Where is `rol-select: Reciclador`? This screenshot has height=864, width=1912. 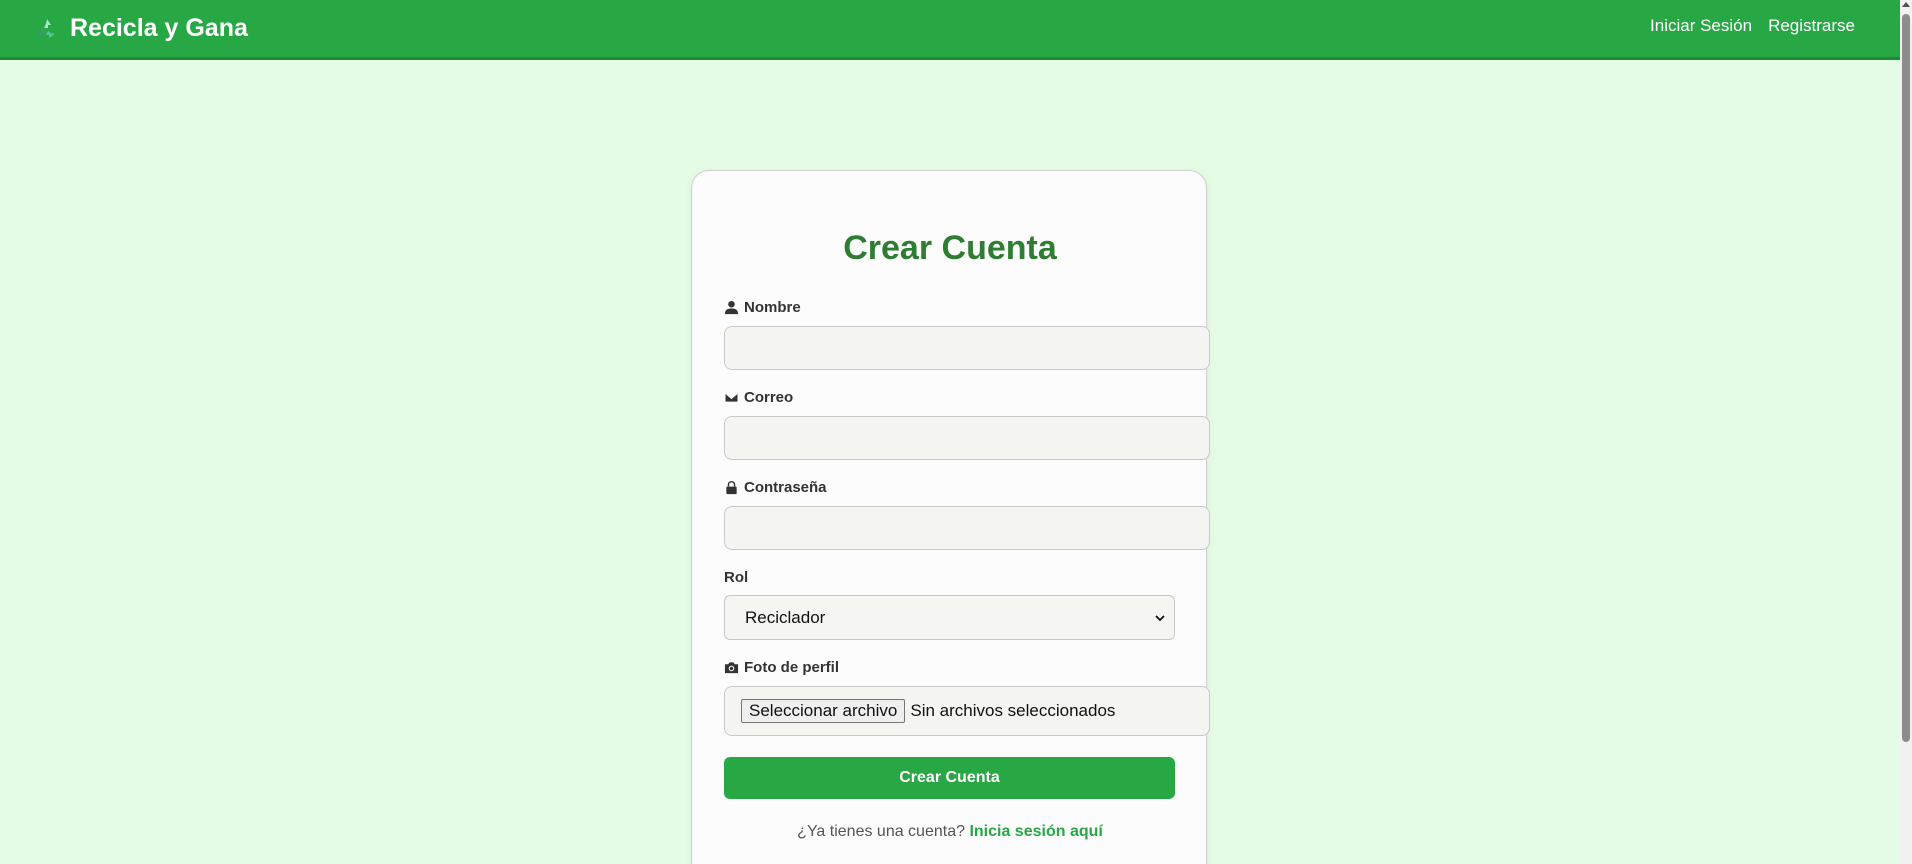 rol-select: Reciclador is located at coordinates (949, 617).